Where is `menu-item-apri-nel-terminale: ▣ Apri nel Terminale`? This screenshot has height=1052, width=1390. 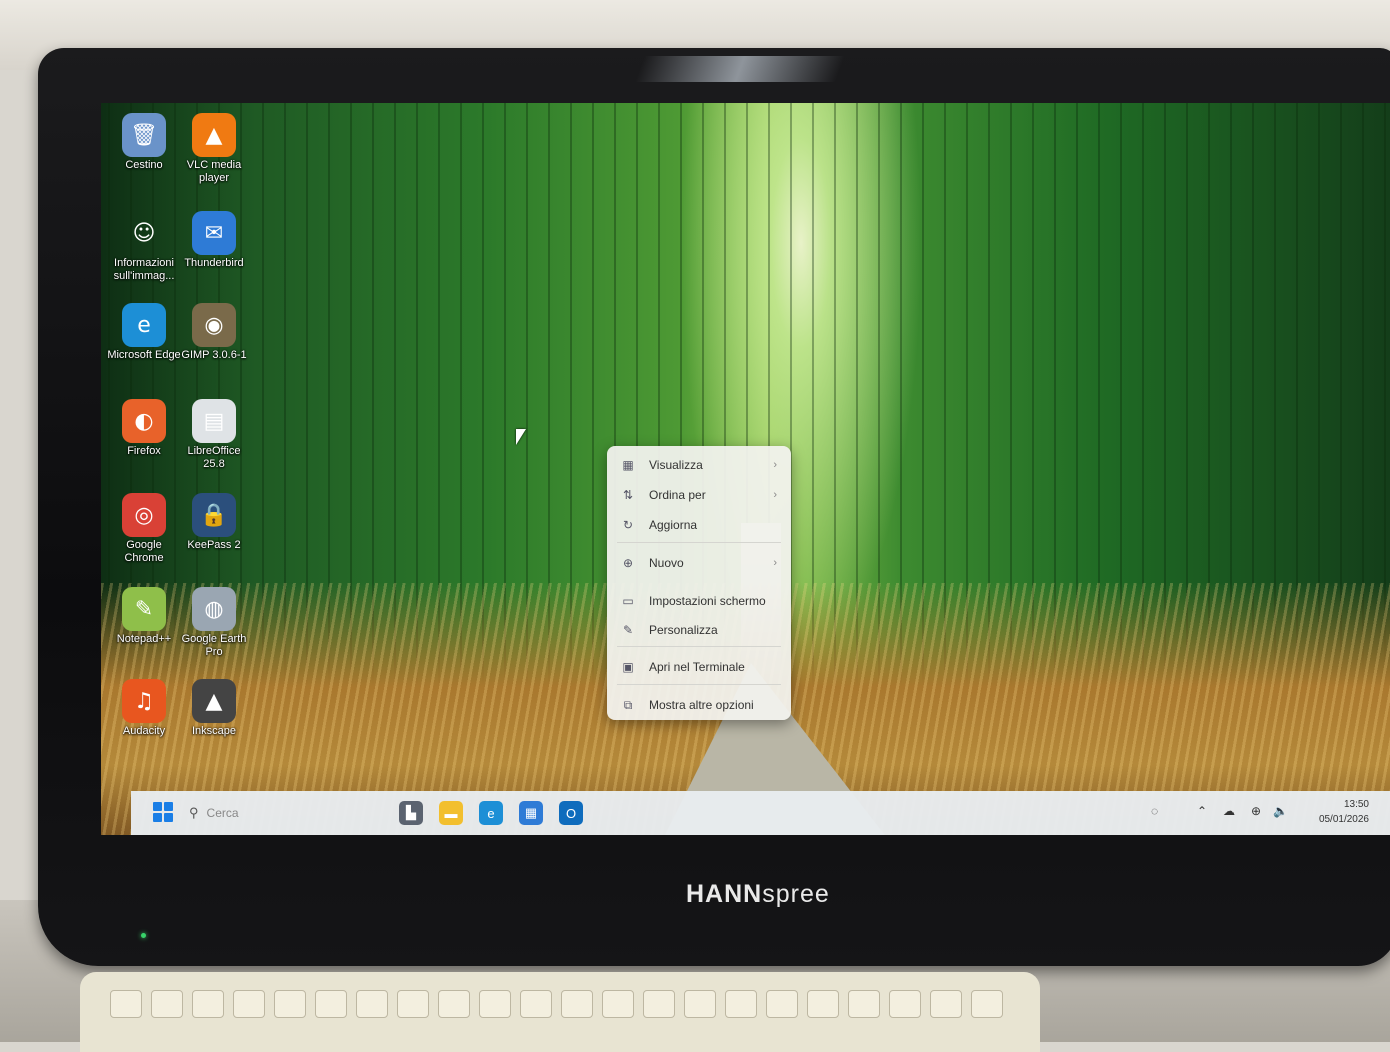 menu-item-apri-nel-terminale: ▣ Apri nel Terminale is located at coordinates (699, 667).